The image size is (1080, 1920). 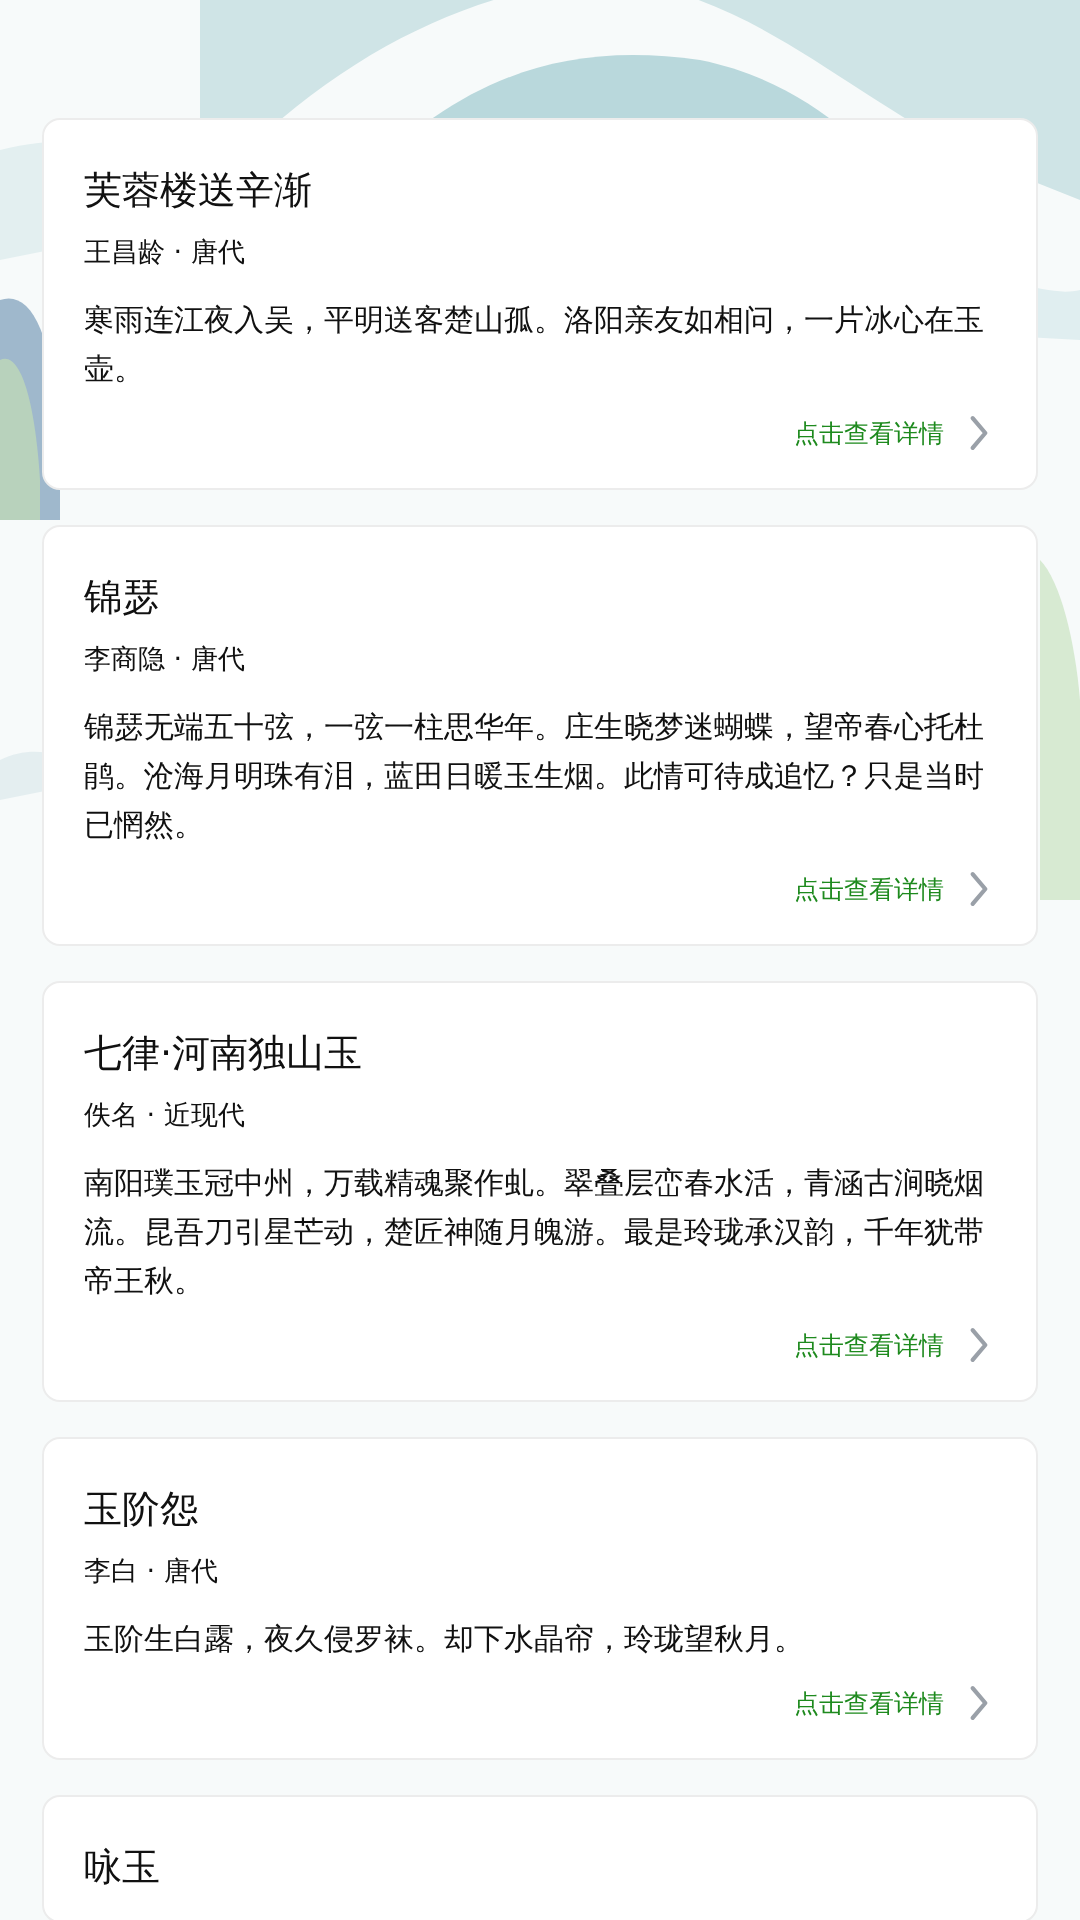 What do you see at coordinates (122, 1867) in the screenshot?
I see `poem-title: 咏玉` at bounding box center [122, 1867].